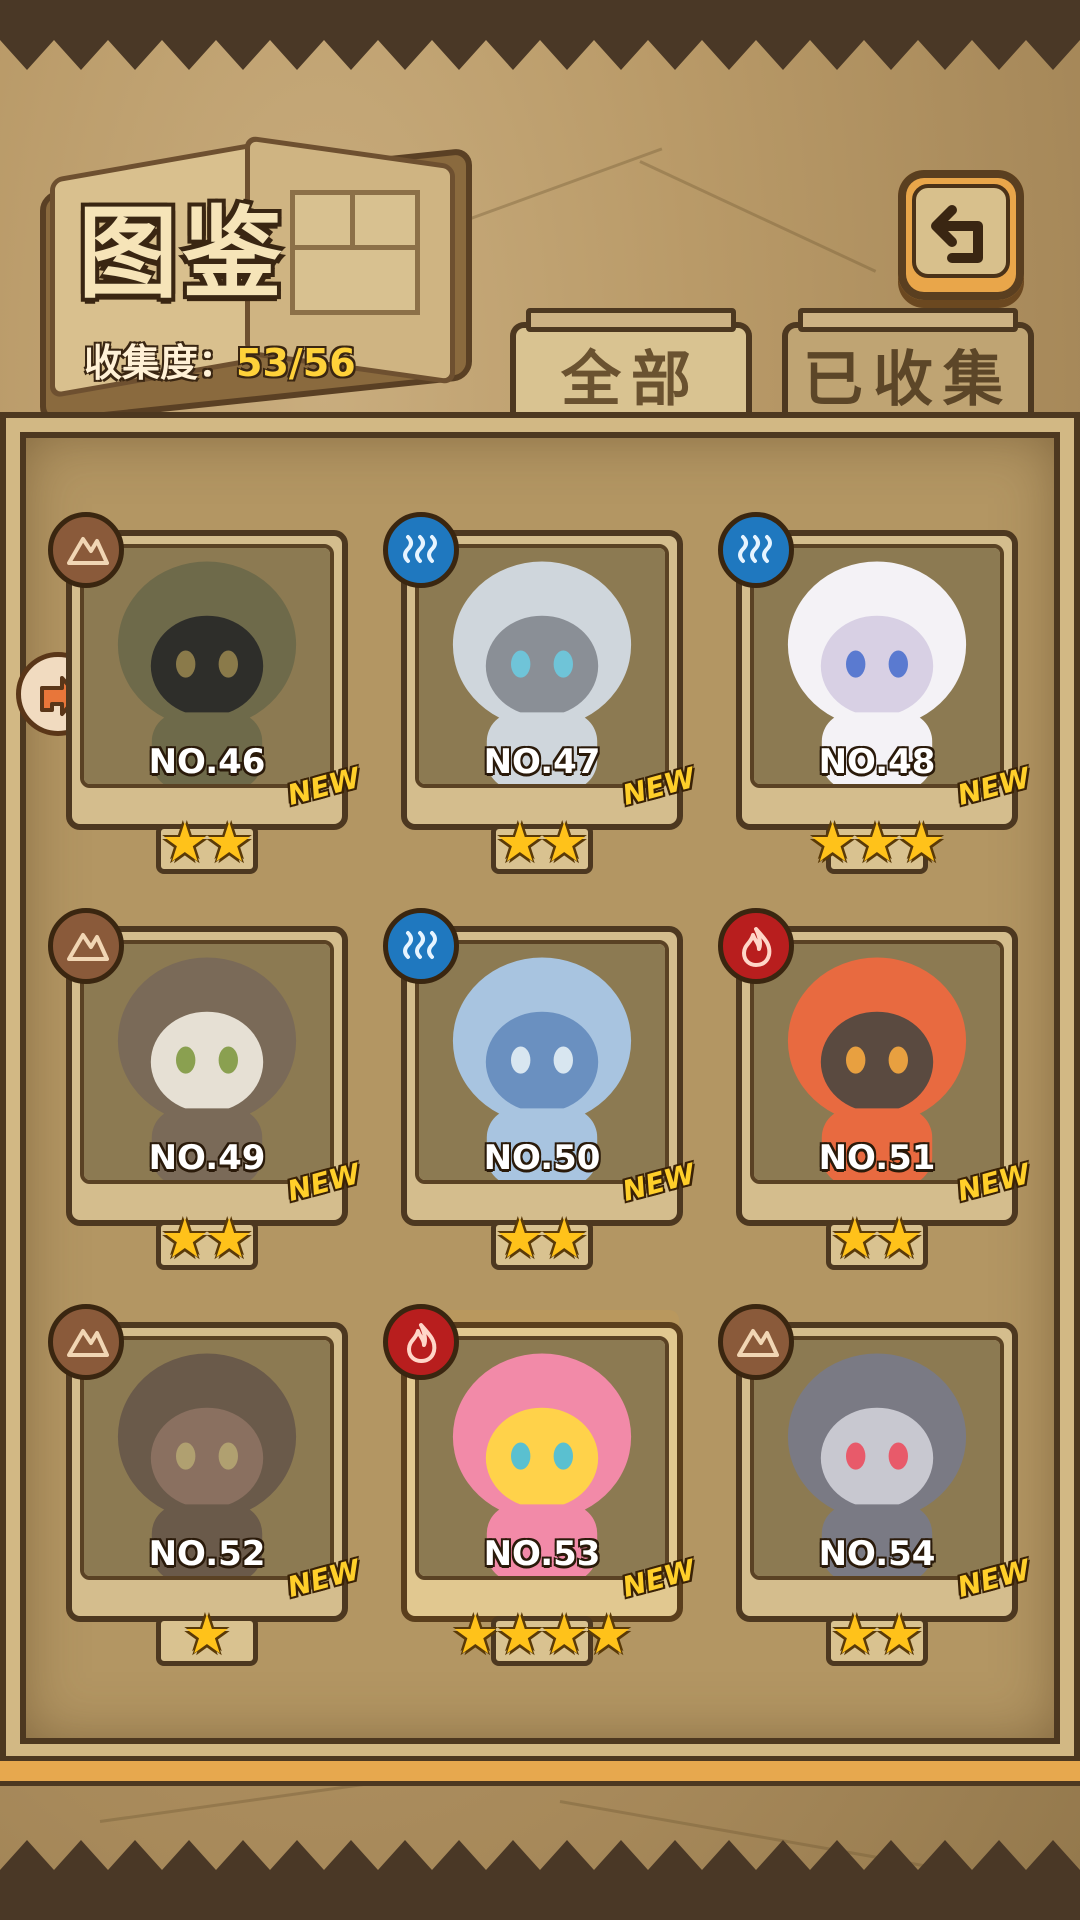 This screenshot has height=1920, width=1080. I want to click on collection-label: 收集度：, so click(160, 363).